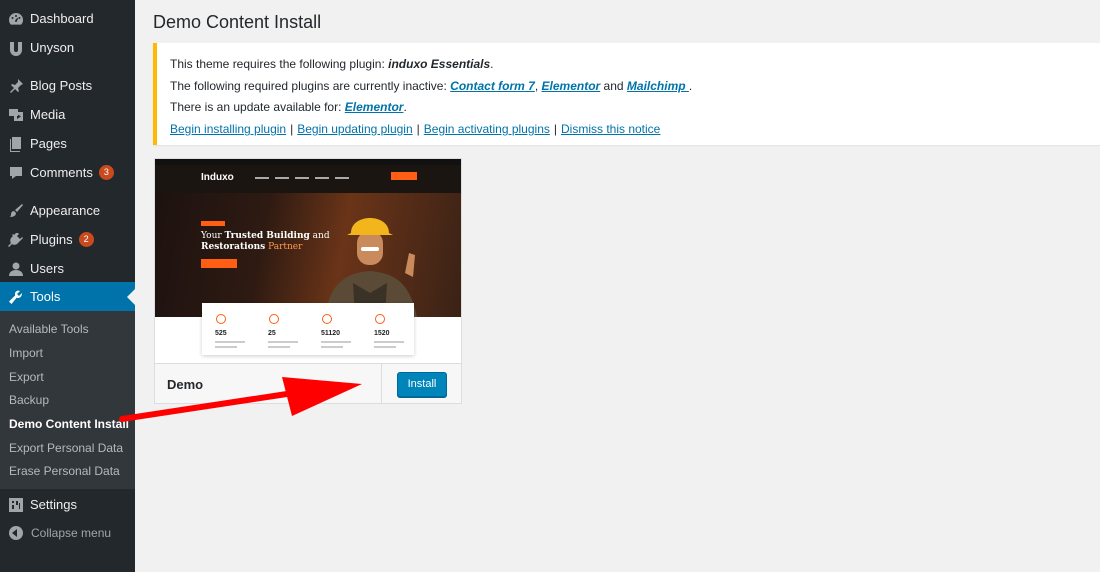 This screenshot has height=572, width=1100. Describe the element at coordinates (16, 144) in the screenshot. I see `pages-icon` at that location.